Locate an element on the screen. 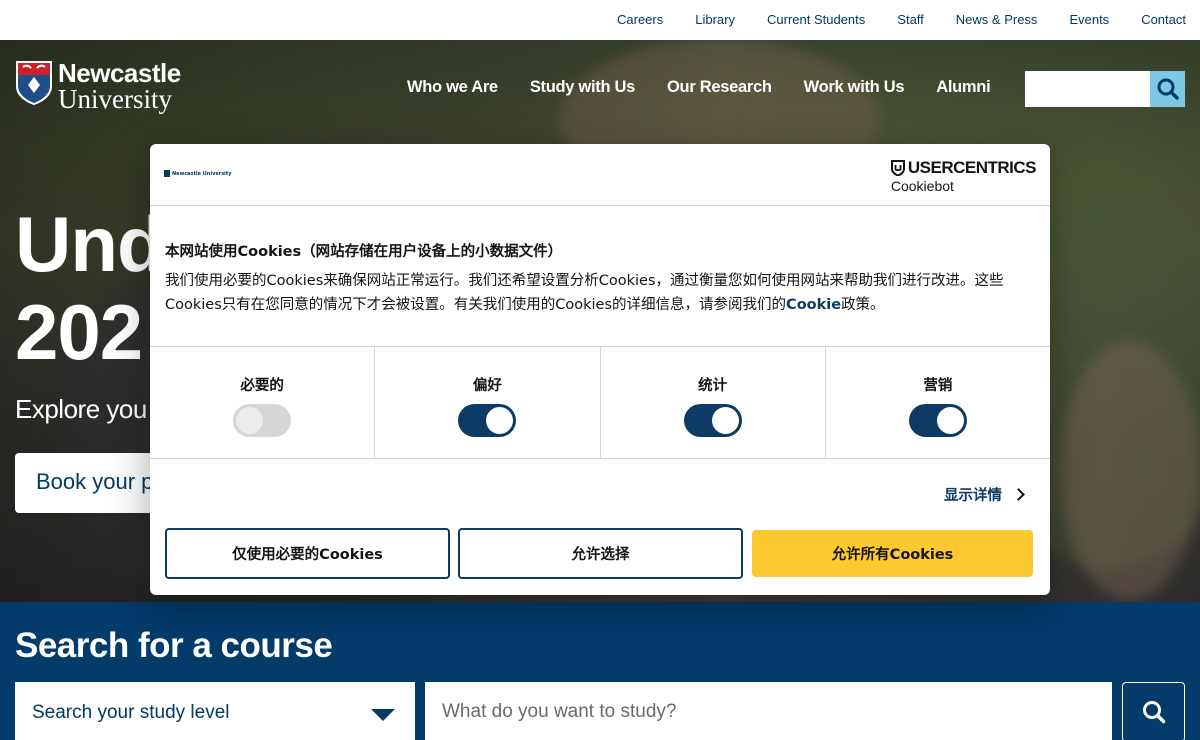 The image size is (1200, 740). category-label: 统计 is located at coordinates (713, 386).